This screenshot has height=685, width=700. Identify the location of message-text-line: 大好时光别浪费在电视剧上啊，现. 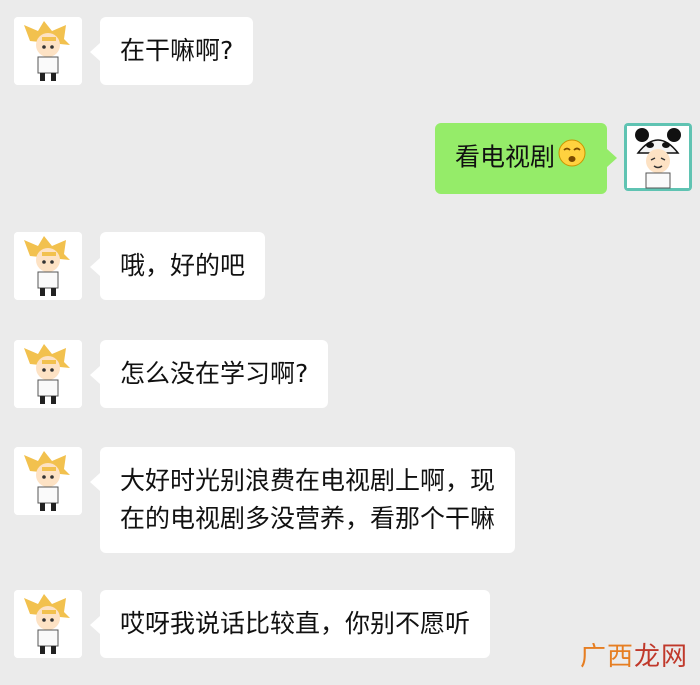
(308, 480).